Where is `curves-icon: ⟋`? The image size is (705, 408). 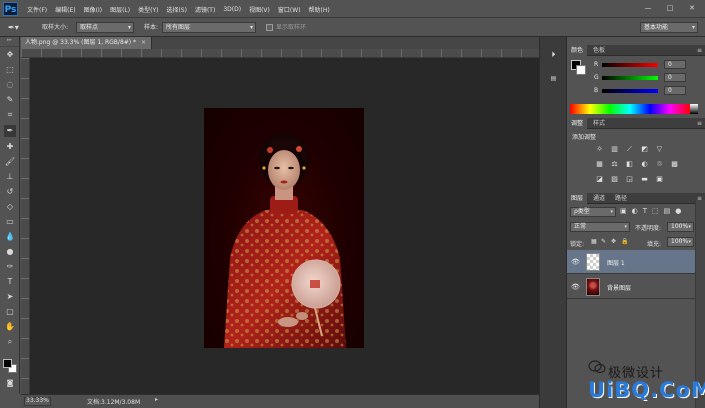
curves-icon: ⟋ is located at coordinates (629, 149).